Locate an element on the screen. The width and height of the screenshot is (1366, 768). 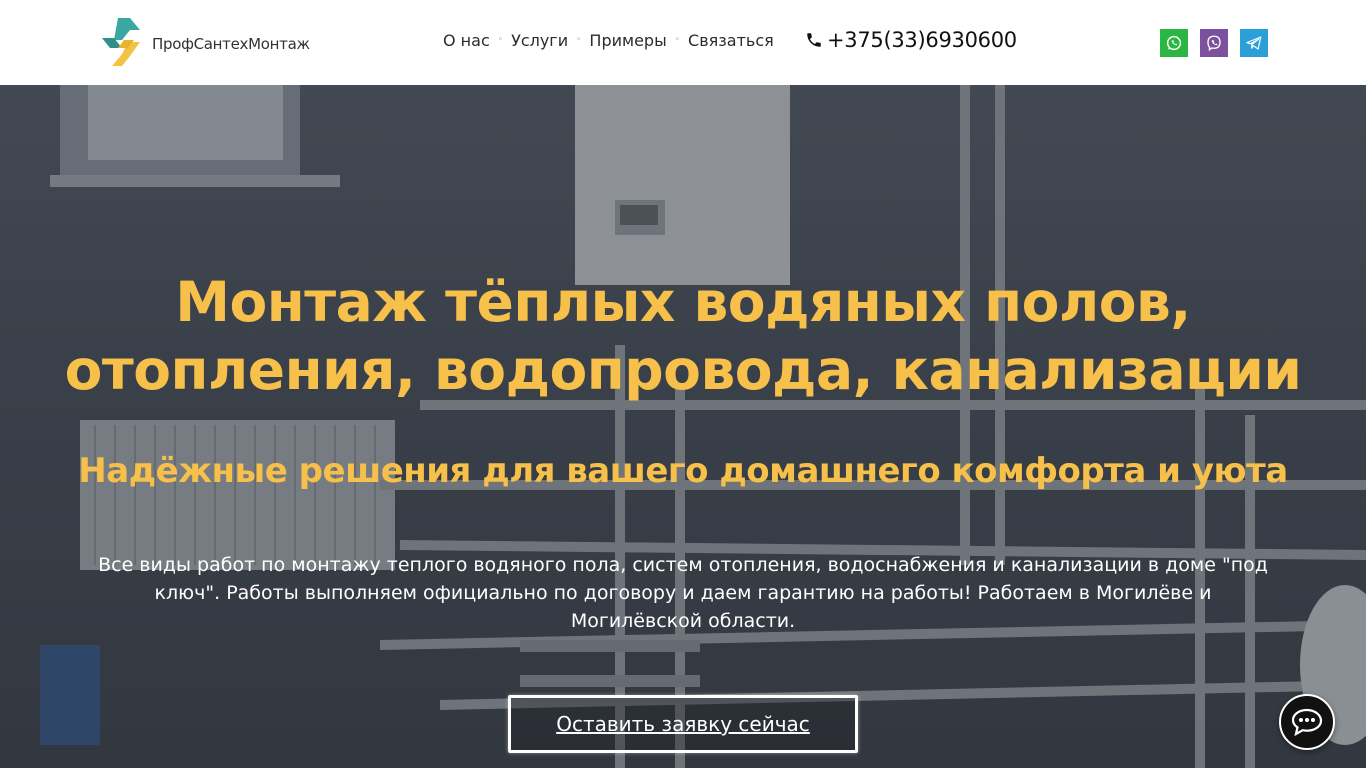
nav-link-examples: Примеры is located at coordinates (627, 40).